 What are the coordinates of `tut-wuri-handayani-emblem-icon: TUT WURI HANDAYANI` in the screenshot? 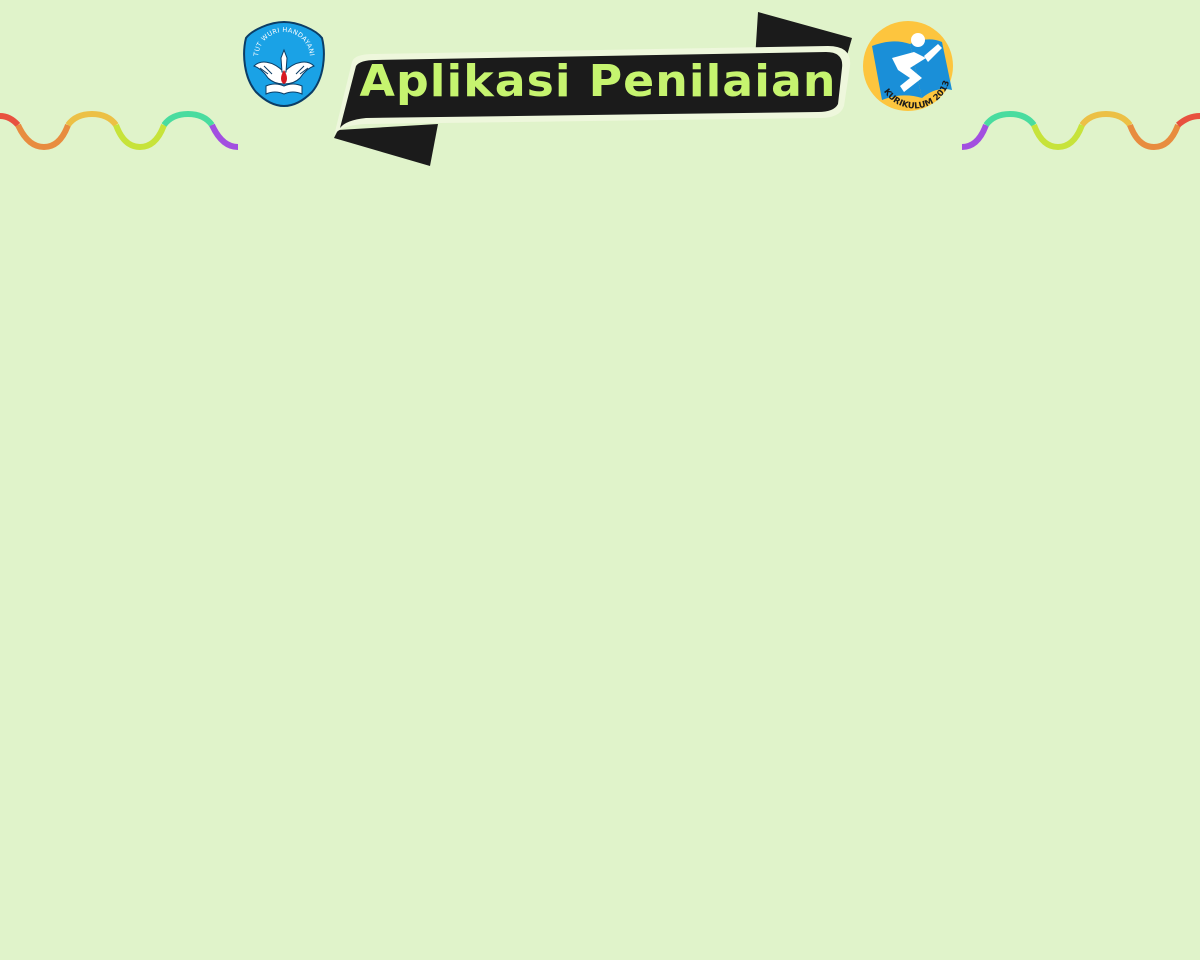 It's located at (284, 64).